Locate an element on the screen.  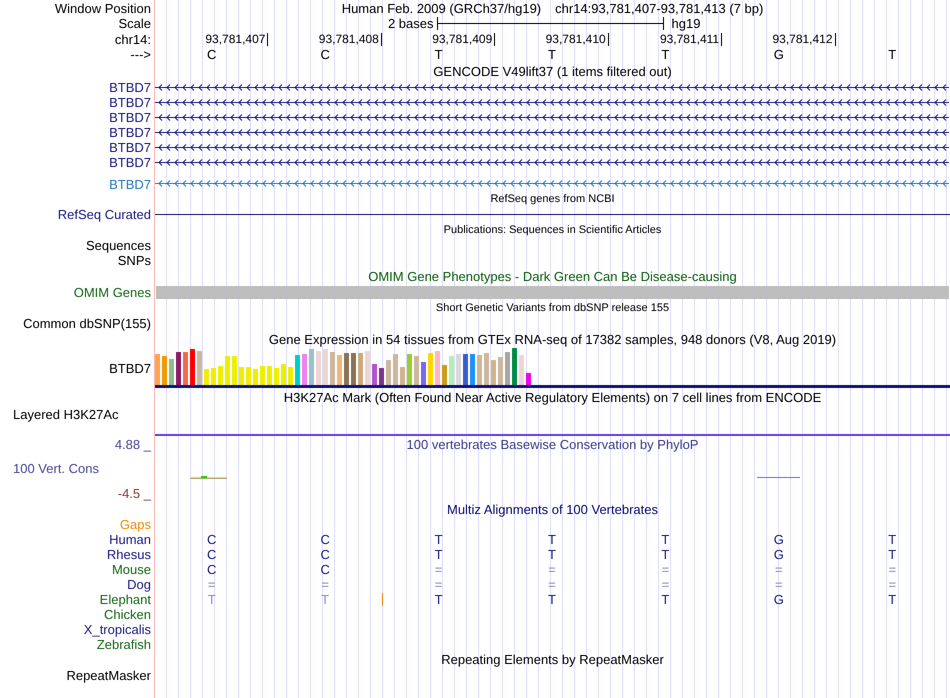
track-label: RepeatMasker is located at coordinates (108, 675).